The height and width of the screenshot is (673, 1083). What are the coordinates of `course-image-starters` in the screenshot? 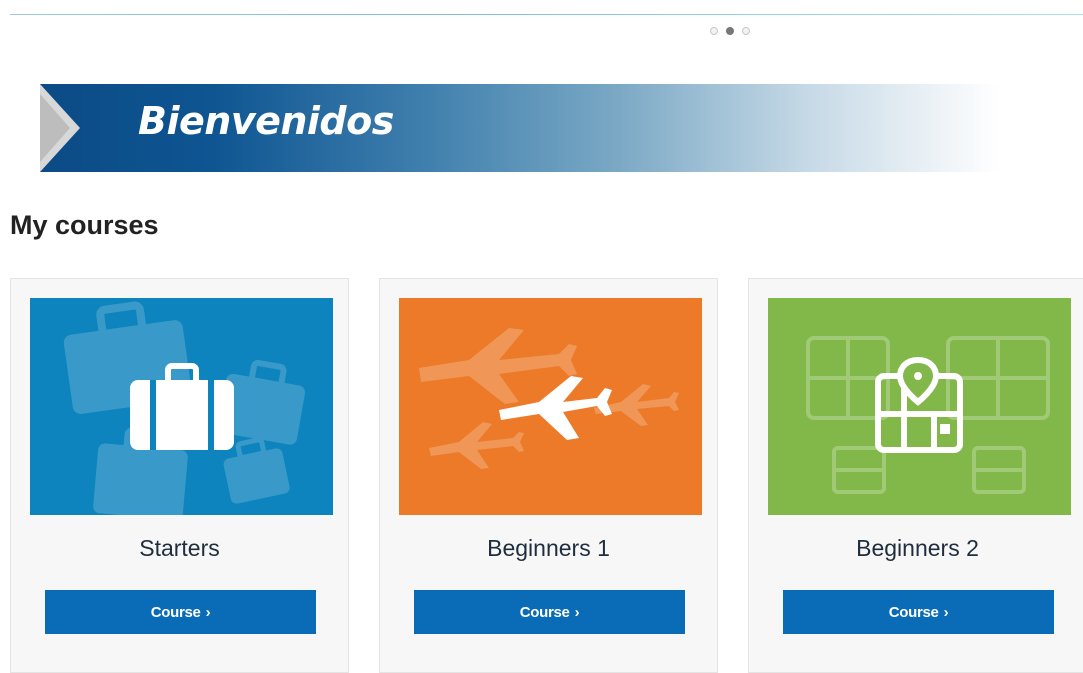 It's located at (181, 406).